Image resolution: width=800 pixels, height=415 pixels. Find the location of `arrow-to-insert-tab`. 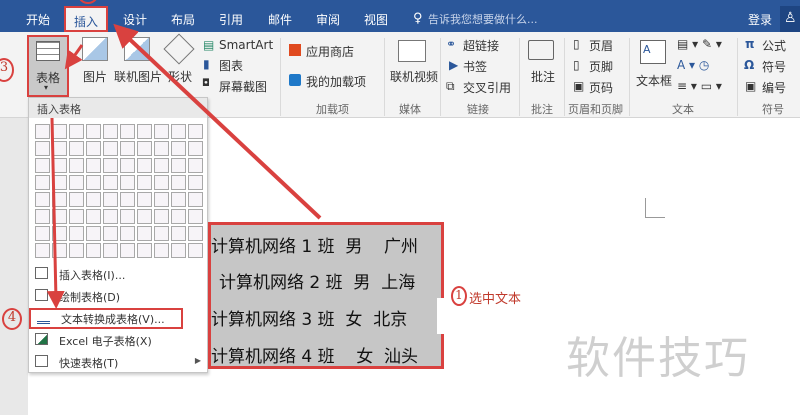

arrow-to-insert-tab is located at coordinates (217, 121).